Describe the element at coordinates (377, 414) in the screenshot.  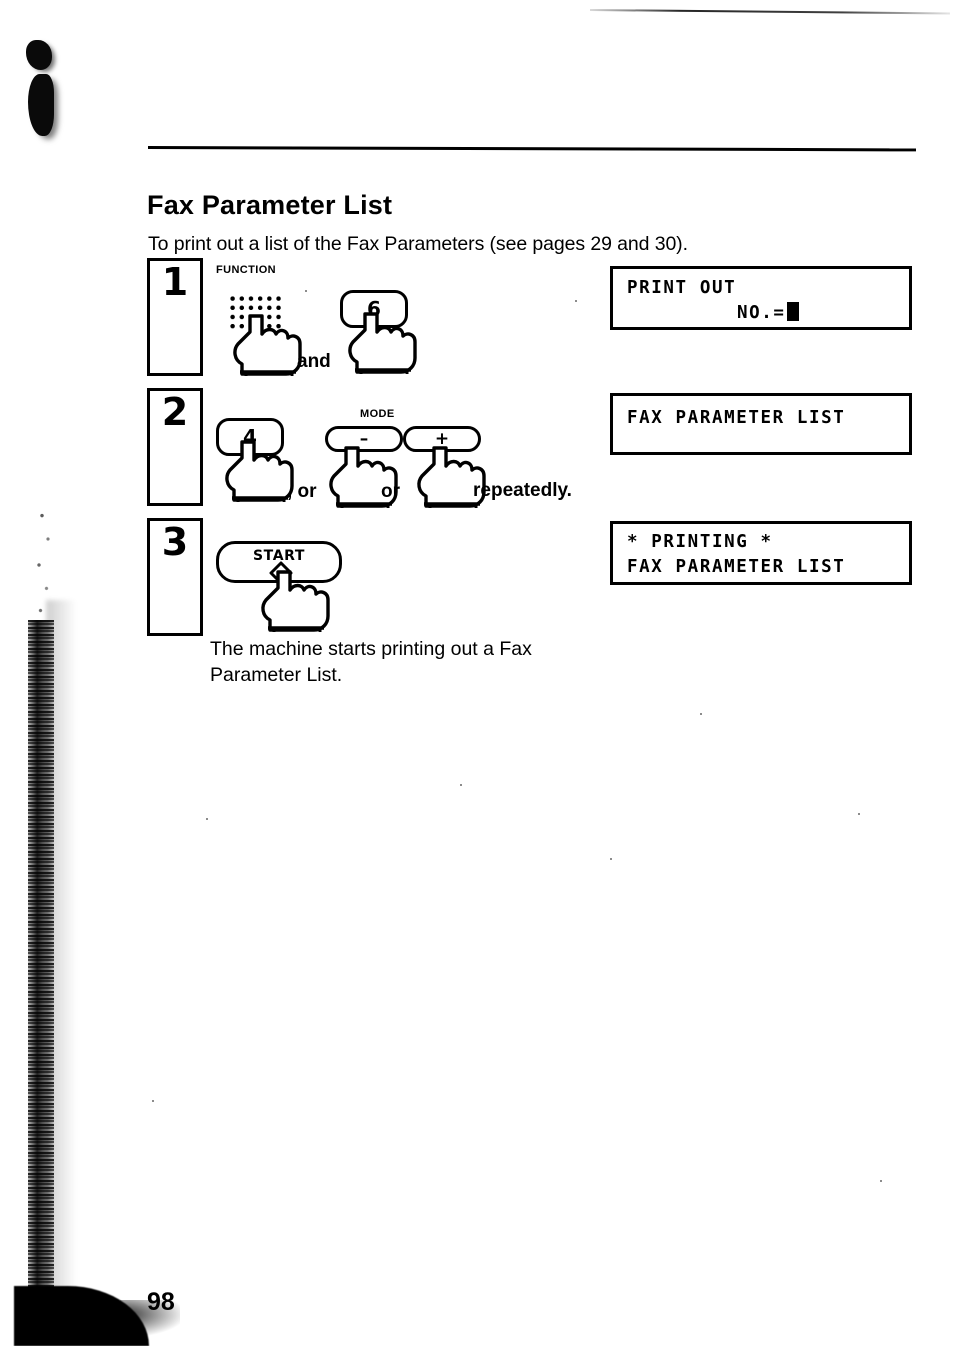
I see `mode-key-label: MODE` at that location.